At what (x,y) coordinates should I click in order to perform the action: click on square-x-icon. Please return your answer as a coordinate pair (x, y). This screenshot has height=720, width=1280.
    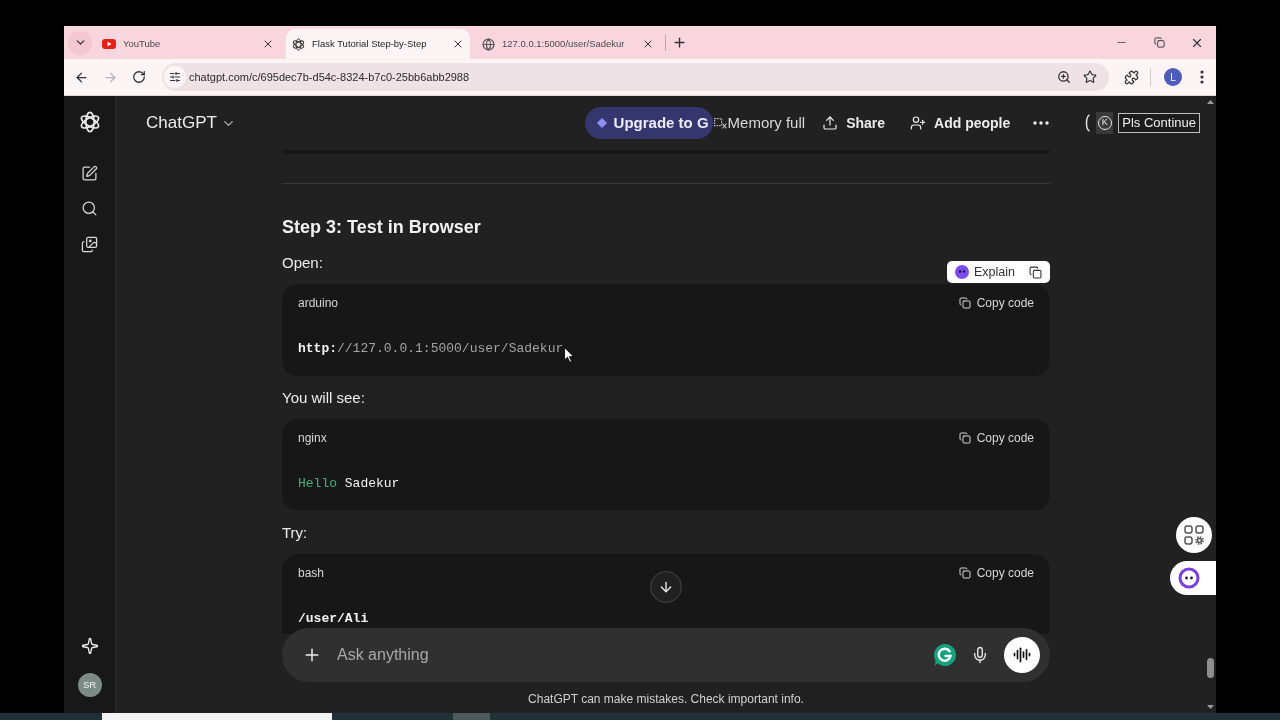
    Looking at the image, I should click on (720, 123).